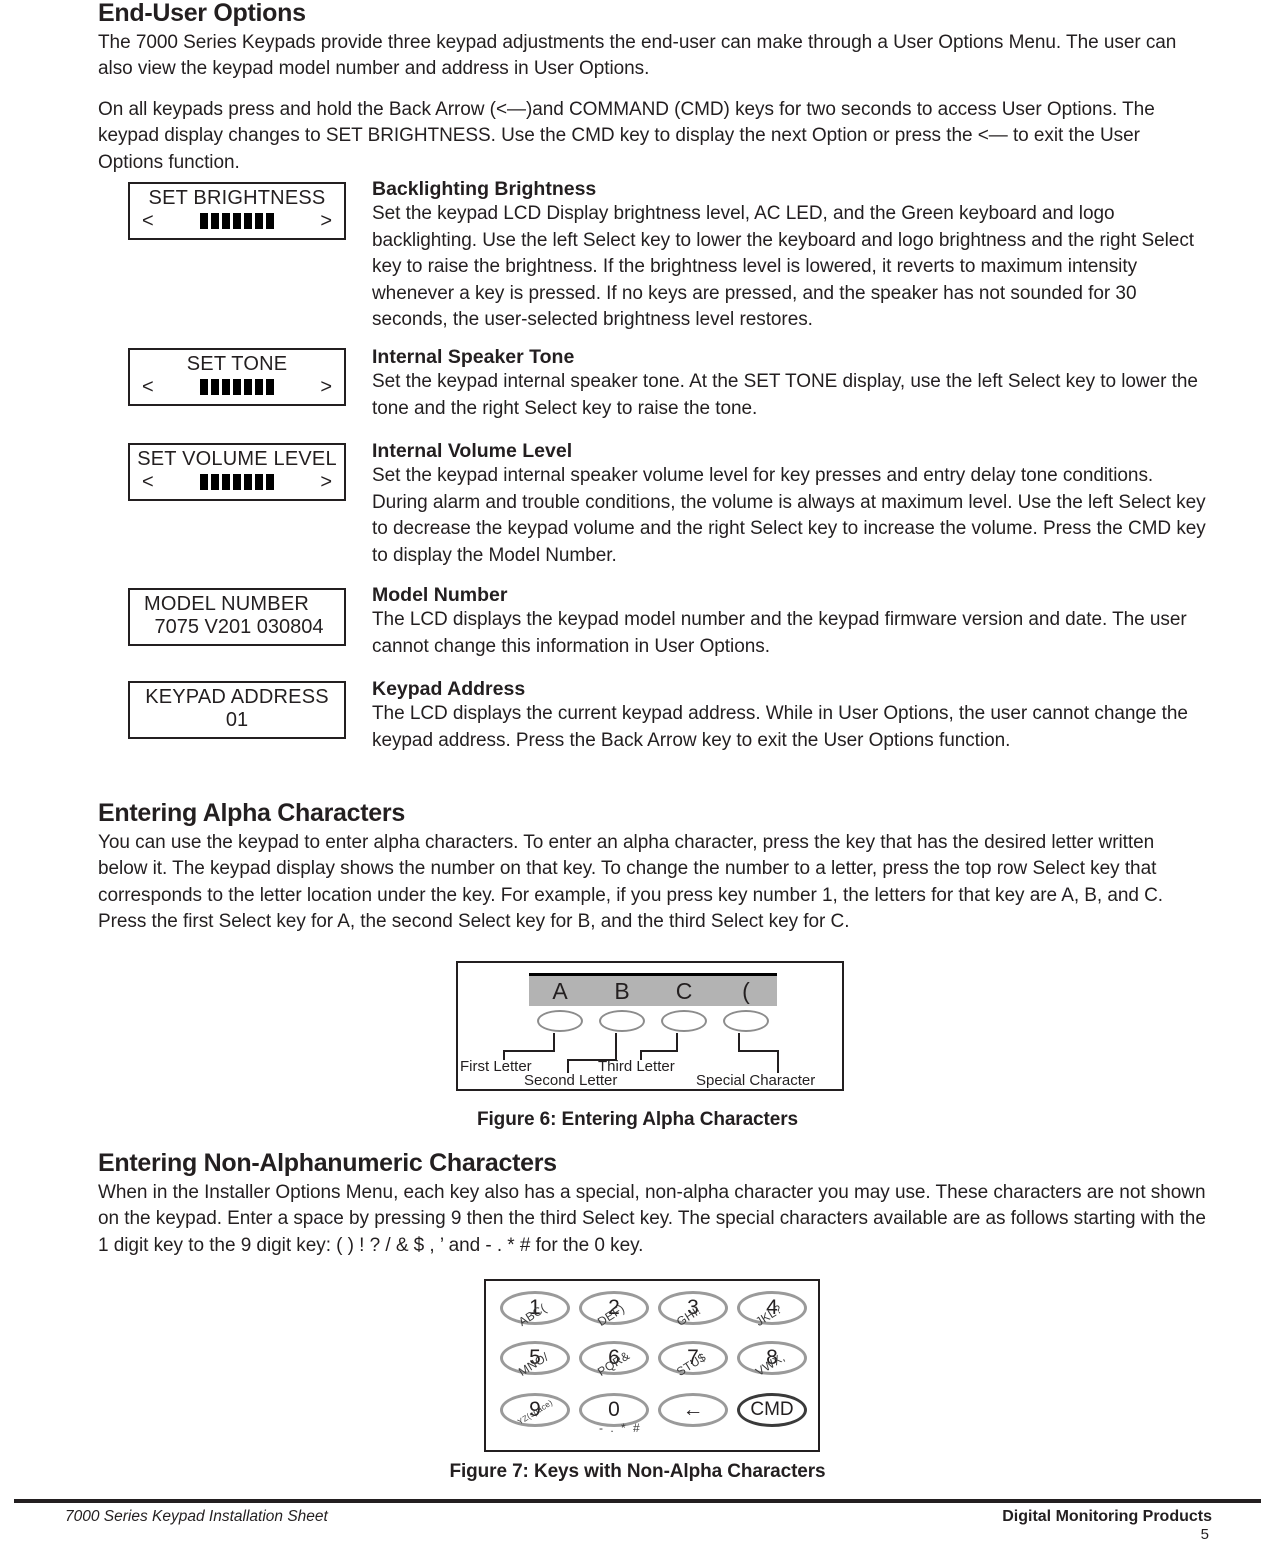  I want to click on lcd-display-set-brightness: SET BRIGHTNESS < >, so click(237, 211).